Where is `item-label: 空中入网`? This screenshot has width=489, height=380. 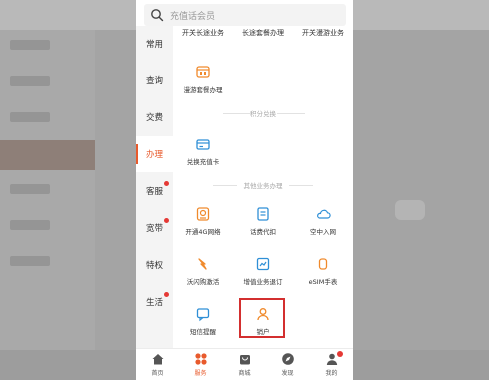
item-label: 空中入网 is located at coordinates (323, 232).